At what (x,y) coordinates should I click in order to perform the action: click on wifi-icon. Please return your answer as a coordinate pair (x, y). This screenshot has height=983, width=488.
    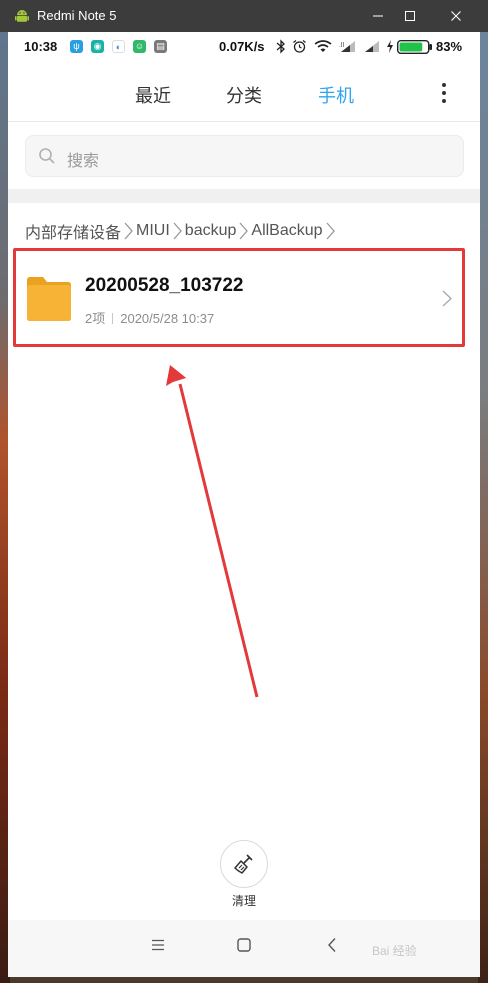
    Looking at the image, I should click on (323, 46).